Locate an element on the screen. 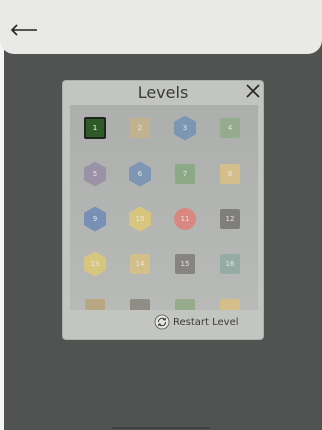 The image size is (322, 430). level-number: 15 is located at coordinates (185, 263).